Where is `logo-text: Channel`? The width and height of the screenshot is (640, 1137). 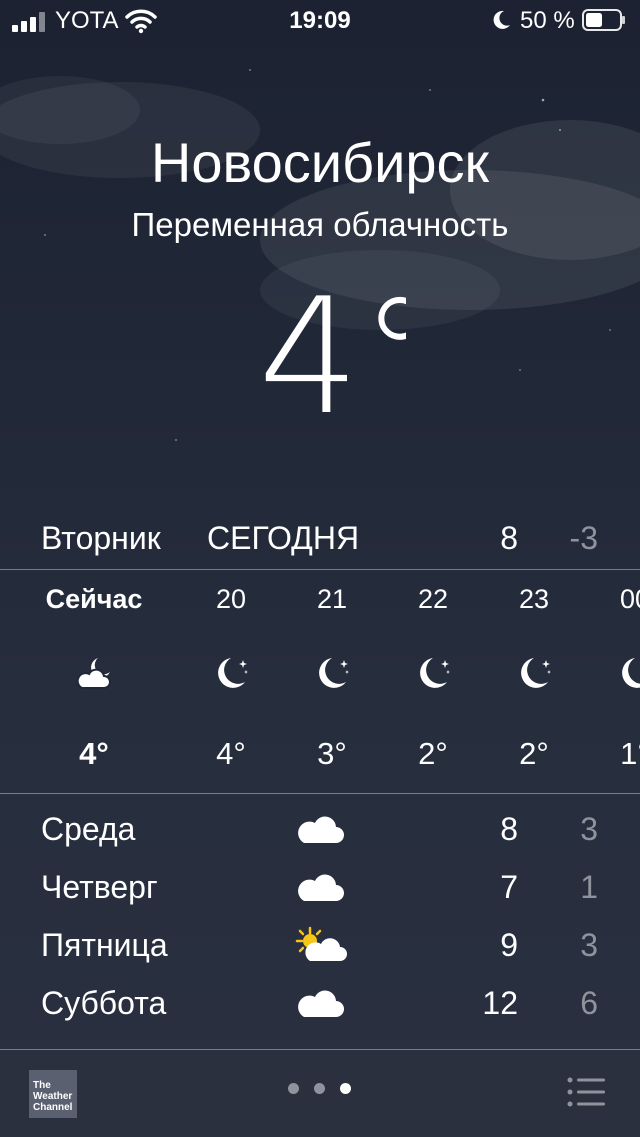 logo-text: Channel is located at coordinates (53, 1107).